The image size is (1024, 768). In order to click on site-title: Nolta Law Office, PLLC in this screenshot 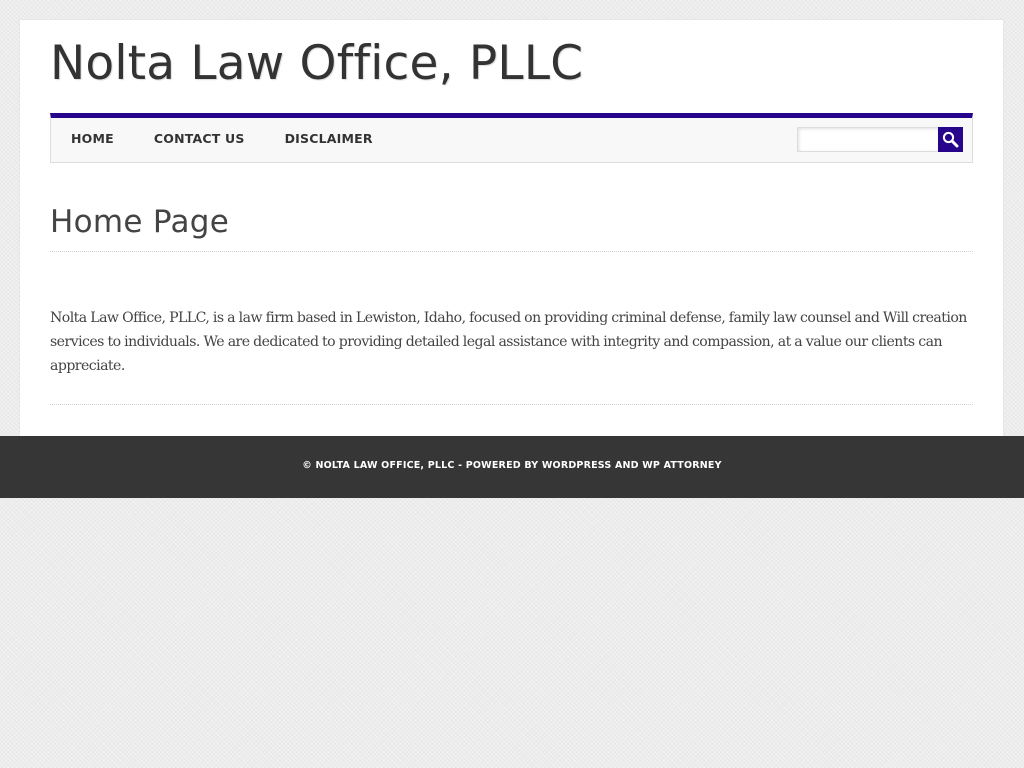, I will do `click(316, 64)`.